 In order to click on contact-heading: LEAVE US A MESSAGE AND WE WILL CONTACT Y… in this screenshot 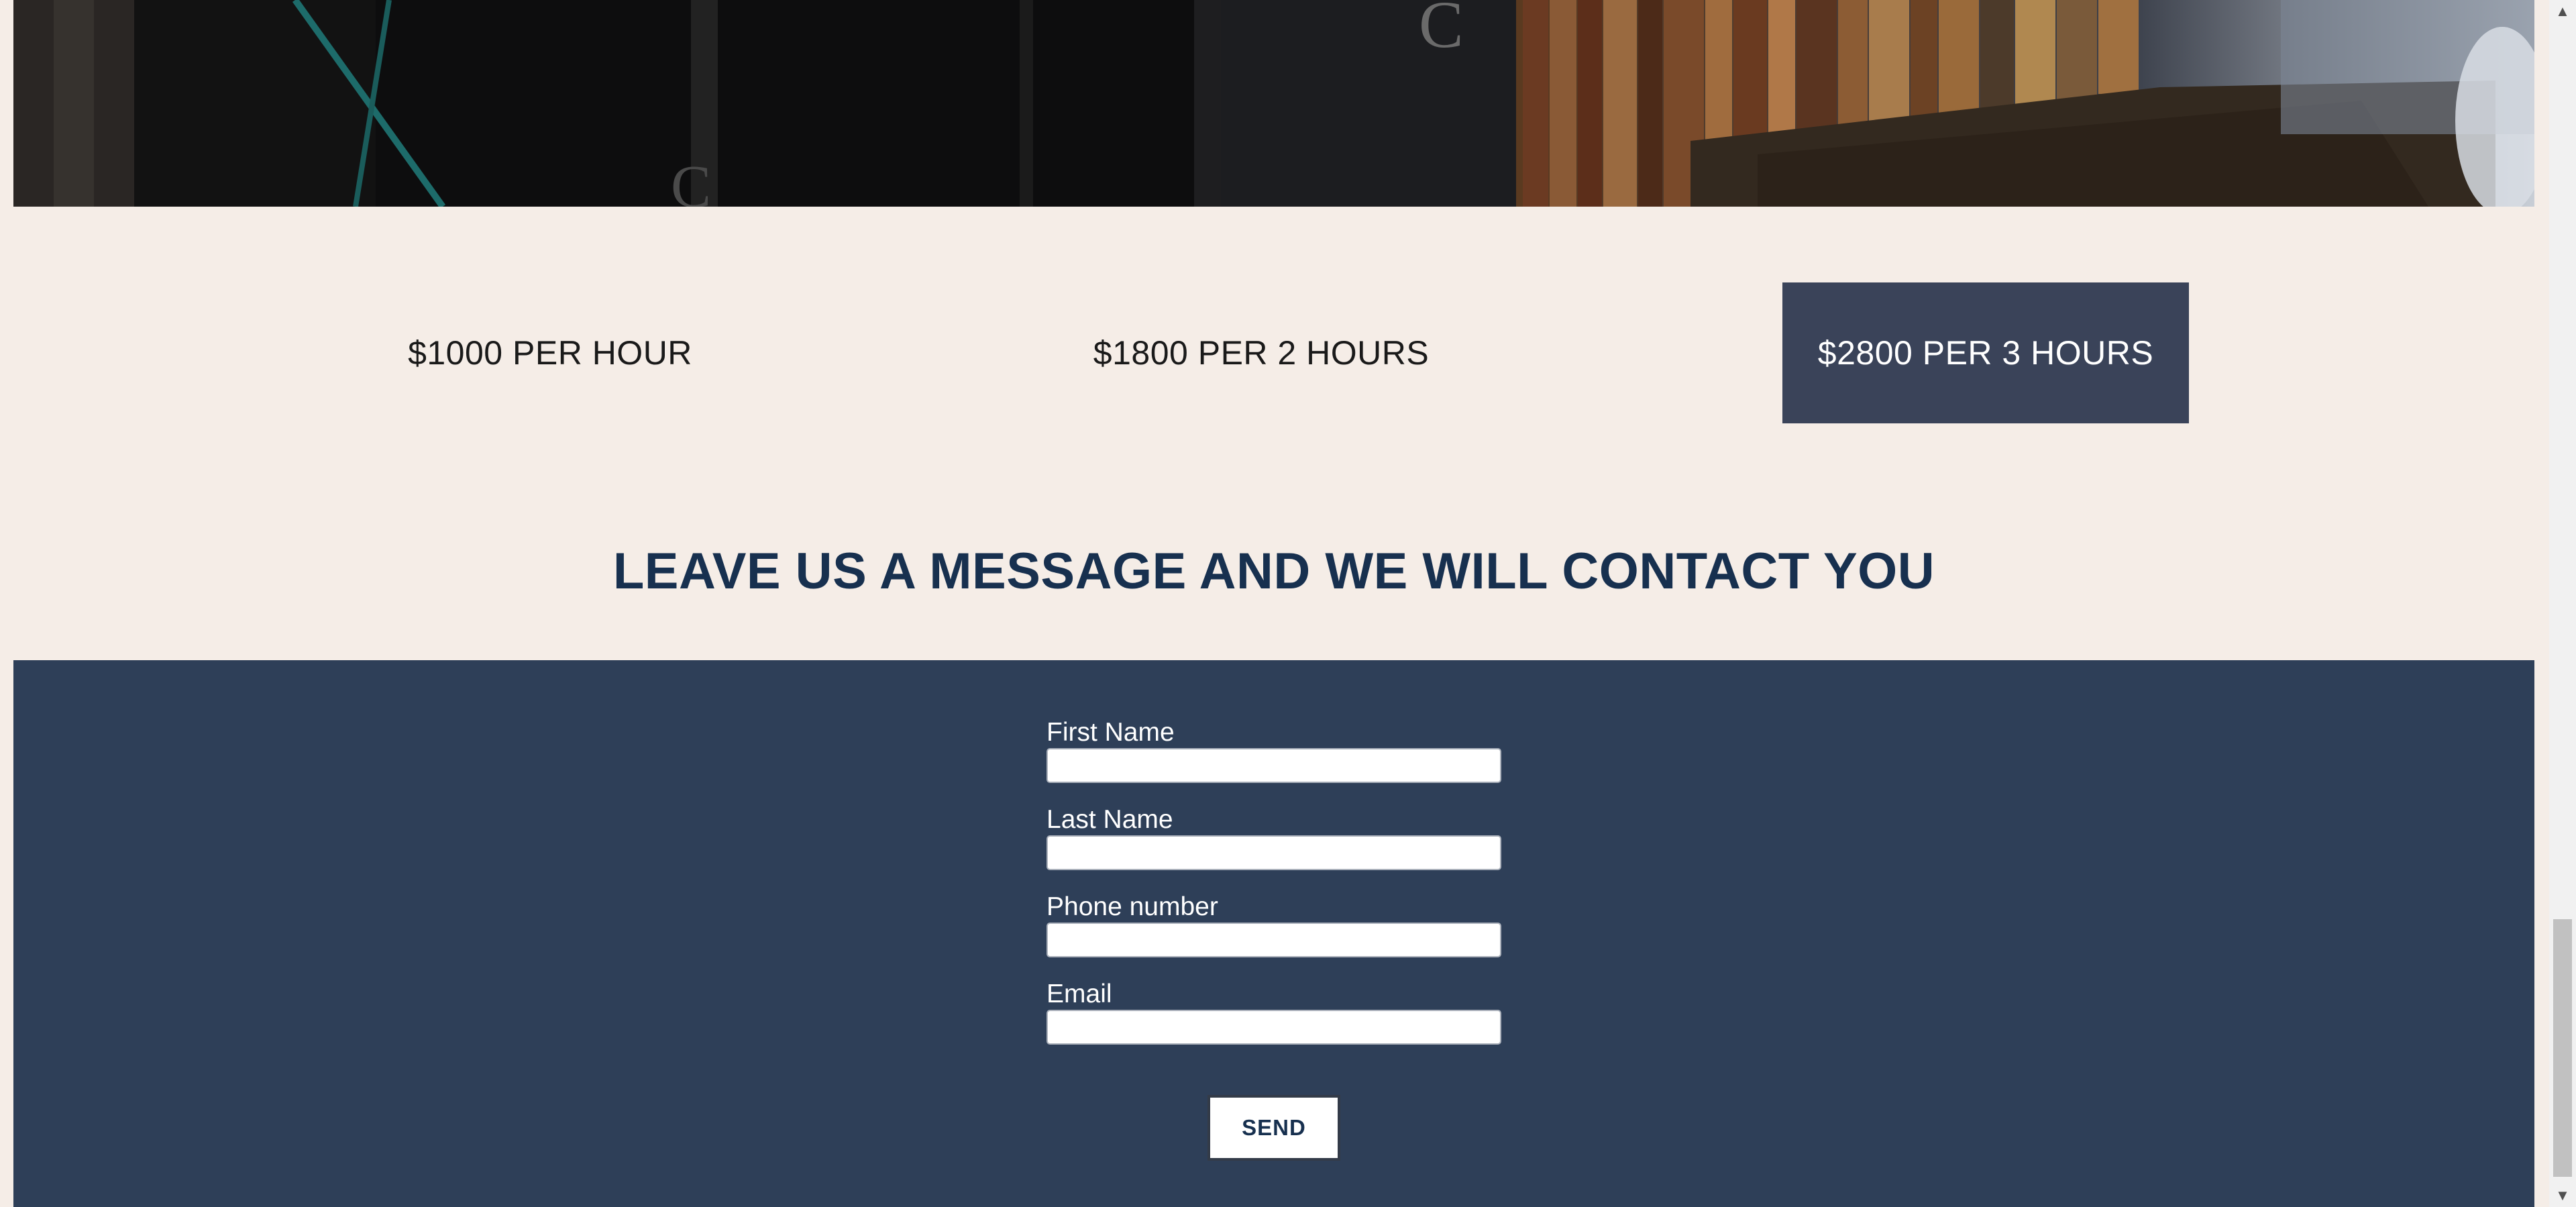, I will do `click(1273, 571)`.